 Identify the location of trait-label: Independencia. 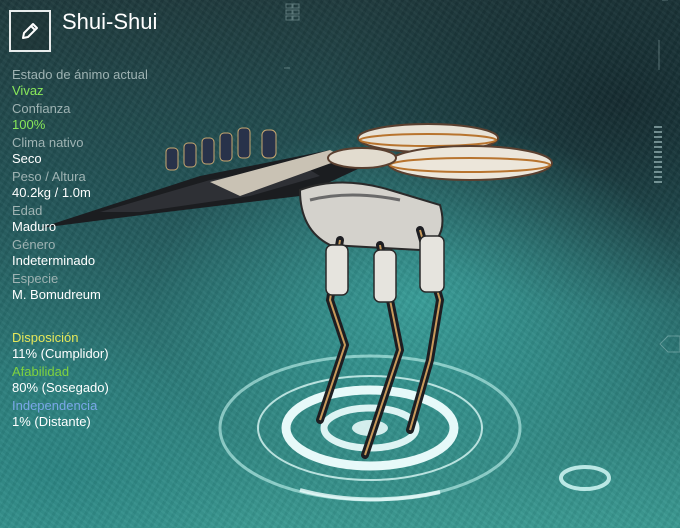
(55, 405).